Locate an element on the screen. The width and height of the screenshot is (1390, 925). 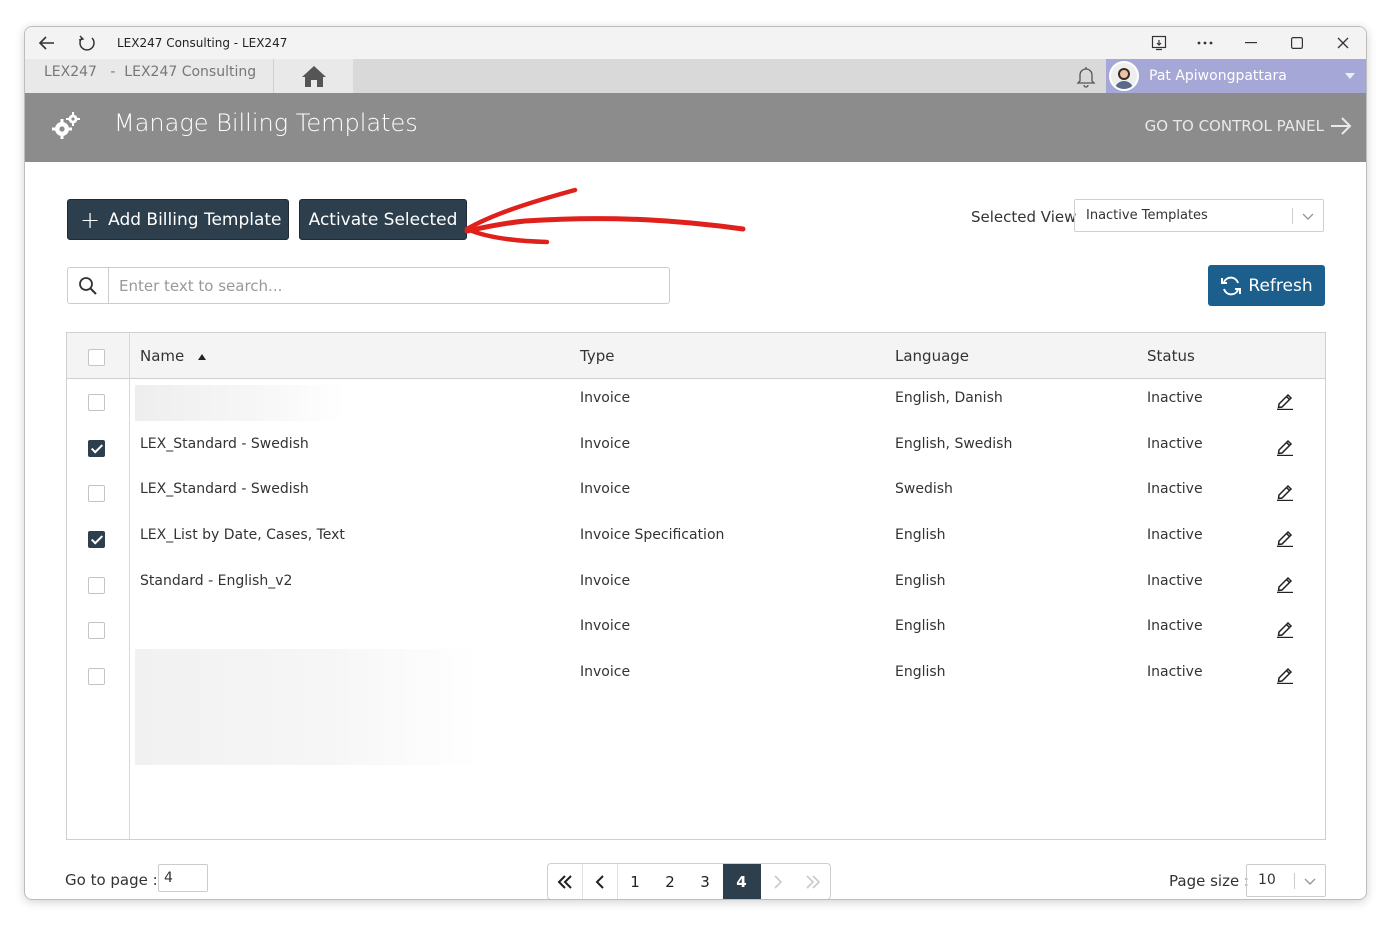
page-button-2: 2 is located at coordinates (670, 881).